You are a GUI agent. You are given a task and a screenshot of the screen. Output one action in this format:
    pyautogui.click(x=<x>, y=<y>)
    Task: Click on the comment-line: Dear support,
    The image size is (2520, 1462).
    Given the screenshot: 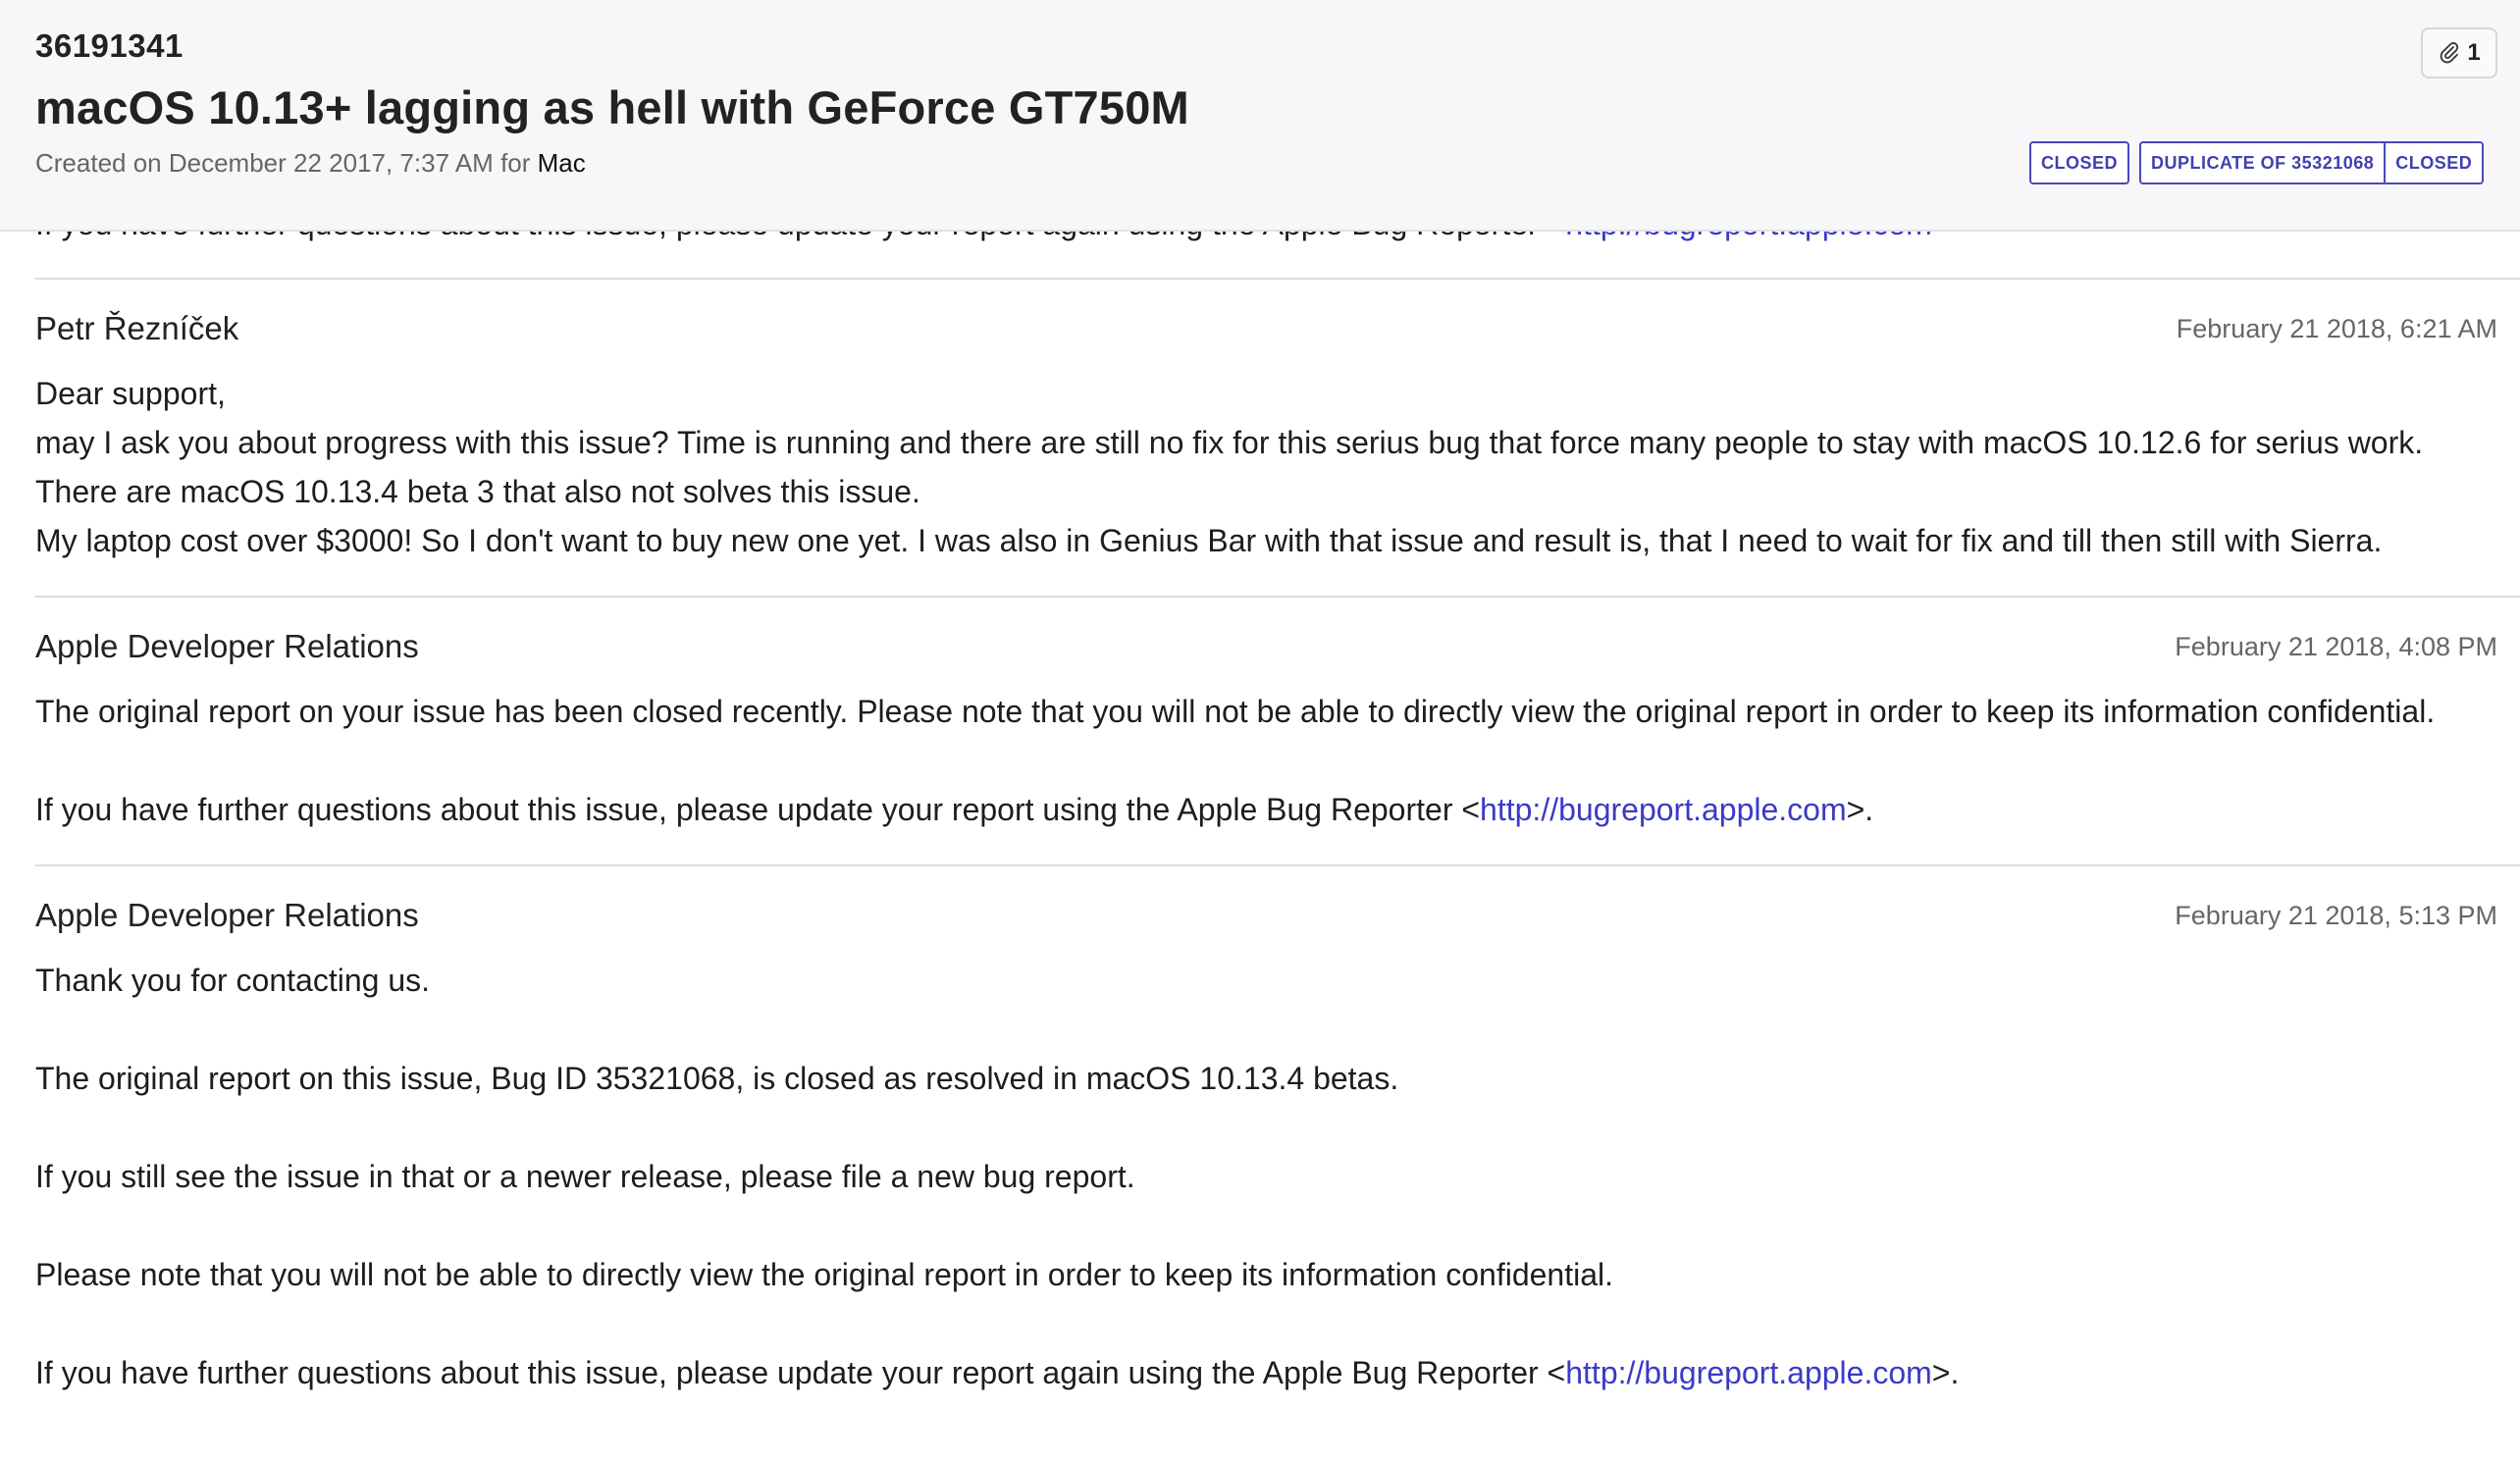 What is the action you would take?
    pyautogui.click(x=130, y=393)
    